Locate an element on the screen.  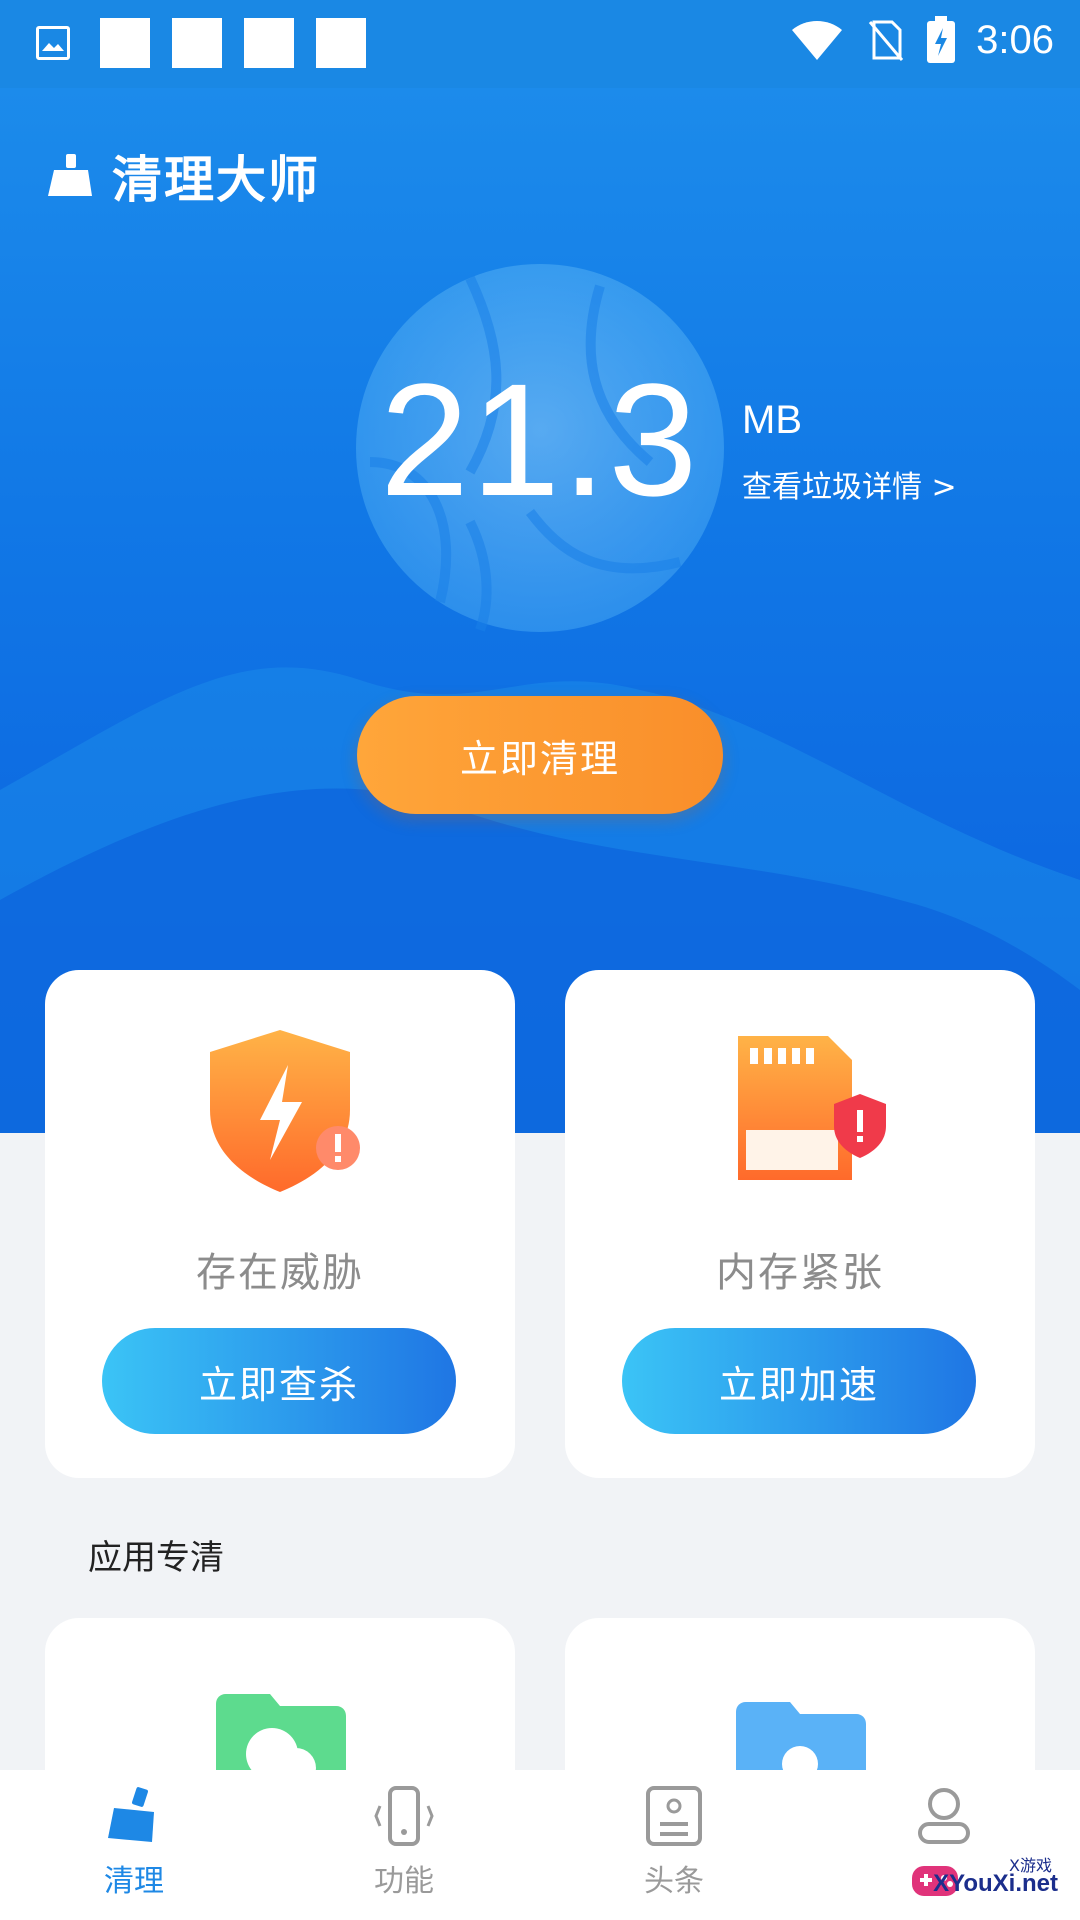
threat-status-label: 存在威胁 is located at coordinates (280, 1273).